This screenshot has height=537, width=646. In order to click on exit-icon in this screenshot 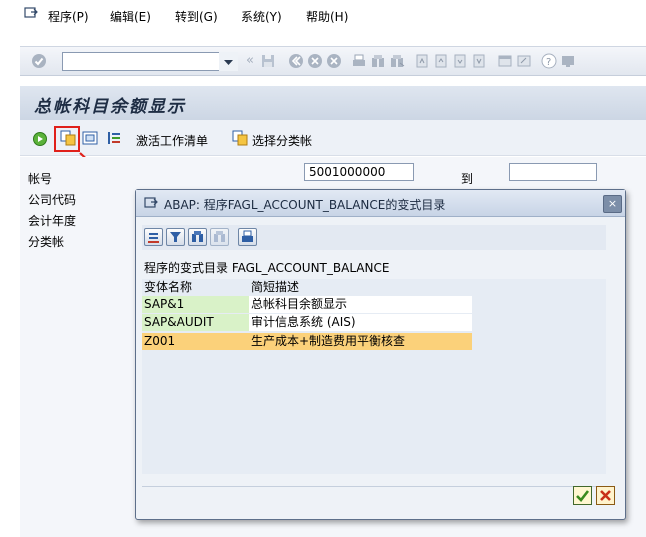, I will do `click(315, 61)`.